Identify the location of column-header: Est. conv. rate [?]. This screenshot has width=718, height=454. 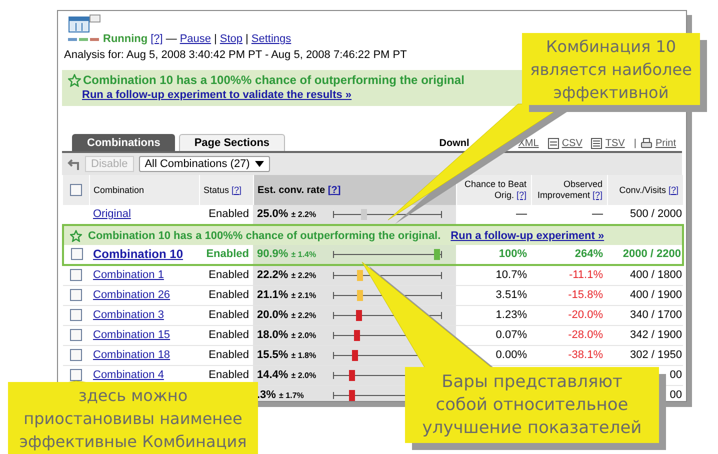
(299, 190).